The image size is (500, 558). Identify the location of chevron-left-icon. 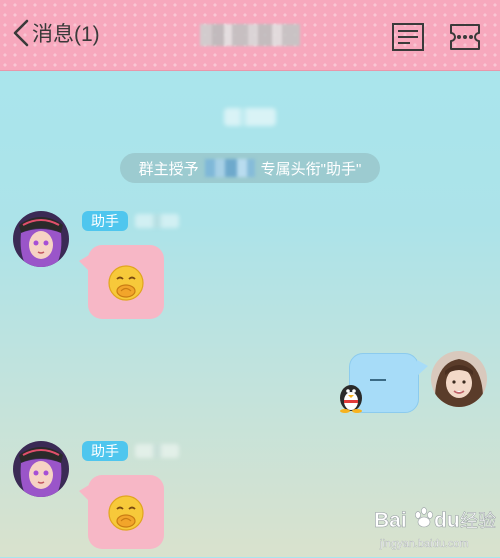
(21, 33).